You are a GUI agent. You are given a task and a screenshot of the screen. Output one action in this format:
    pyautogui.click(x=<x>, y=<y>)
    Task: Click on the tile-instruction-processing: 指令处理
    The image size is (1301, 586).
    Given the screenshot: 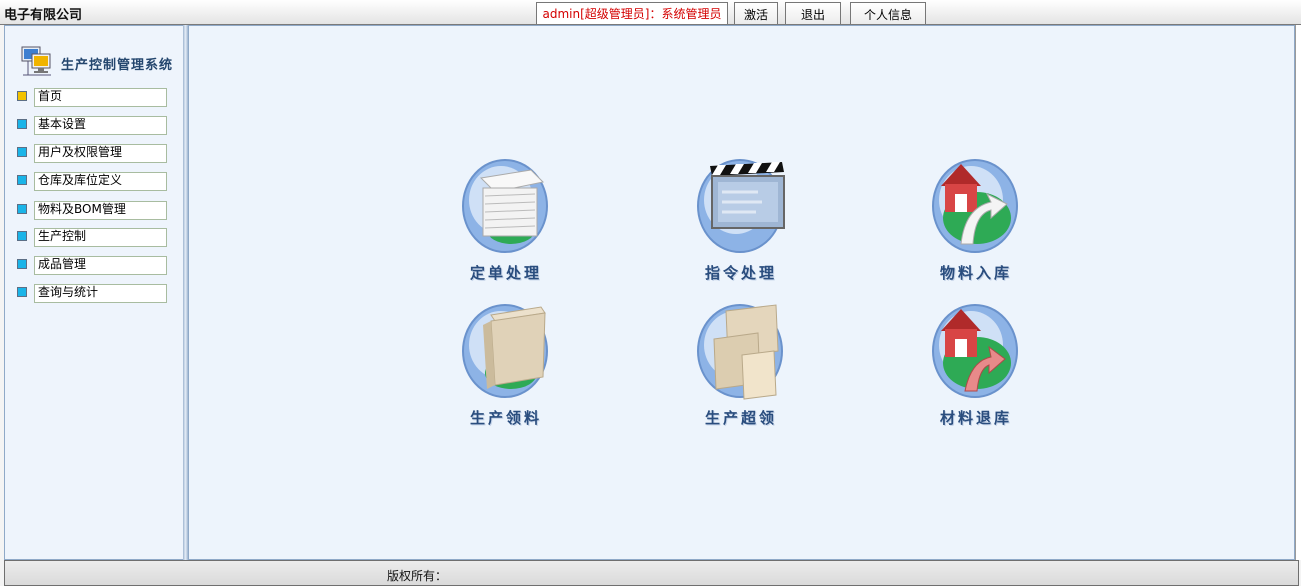 What is the action you would take?
    pyautogui.click(x=741, y=220)
    